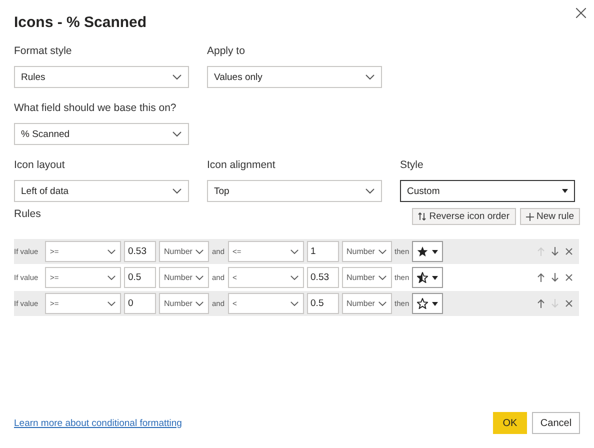  I want to click on learn-more-link: Learn more about conditional formatting, so click(98, 423).